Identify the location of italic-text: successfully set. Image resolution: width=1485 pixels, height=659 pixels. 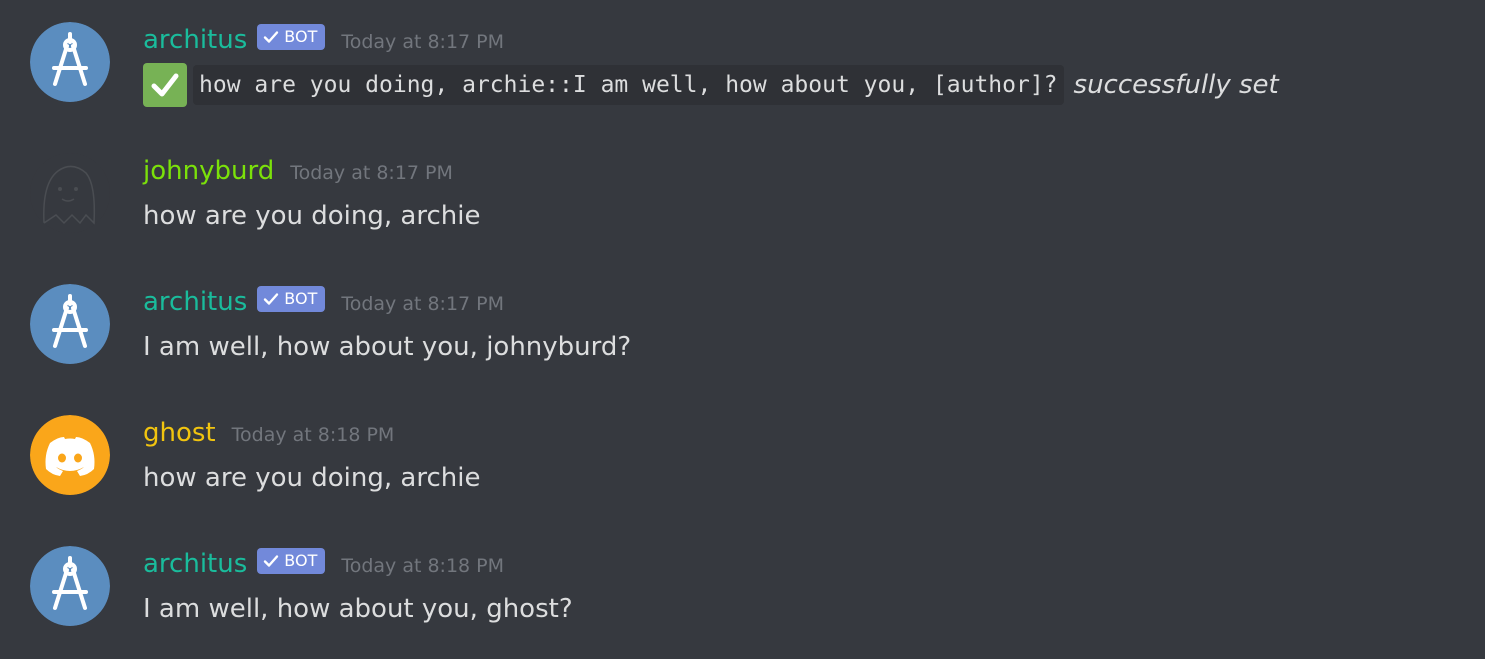
(1176, 85).